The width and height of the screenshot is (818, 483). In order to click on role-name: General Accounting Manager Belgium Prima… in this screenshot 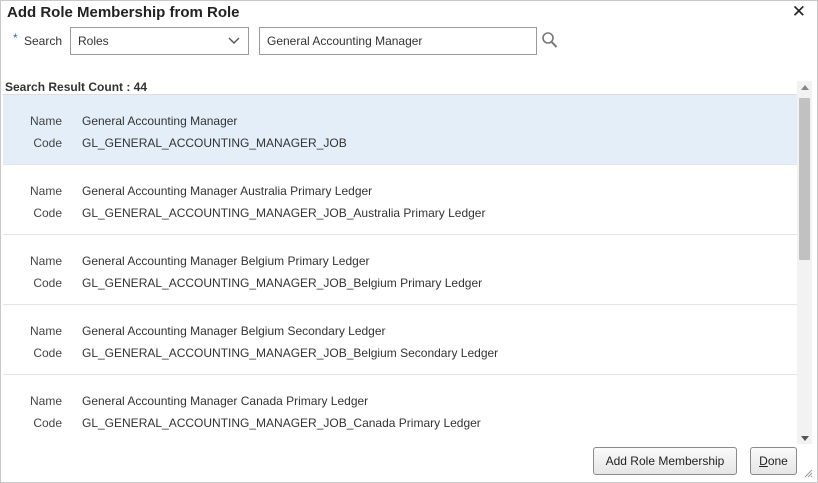, I will do `click(226, 261)`.